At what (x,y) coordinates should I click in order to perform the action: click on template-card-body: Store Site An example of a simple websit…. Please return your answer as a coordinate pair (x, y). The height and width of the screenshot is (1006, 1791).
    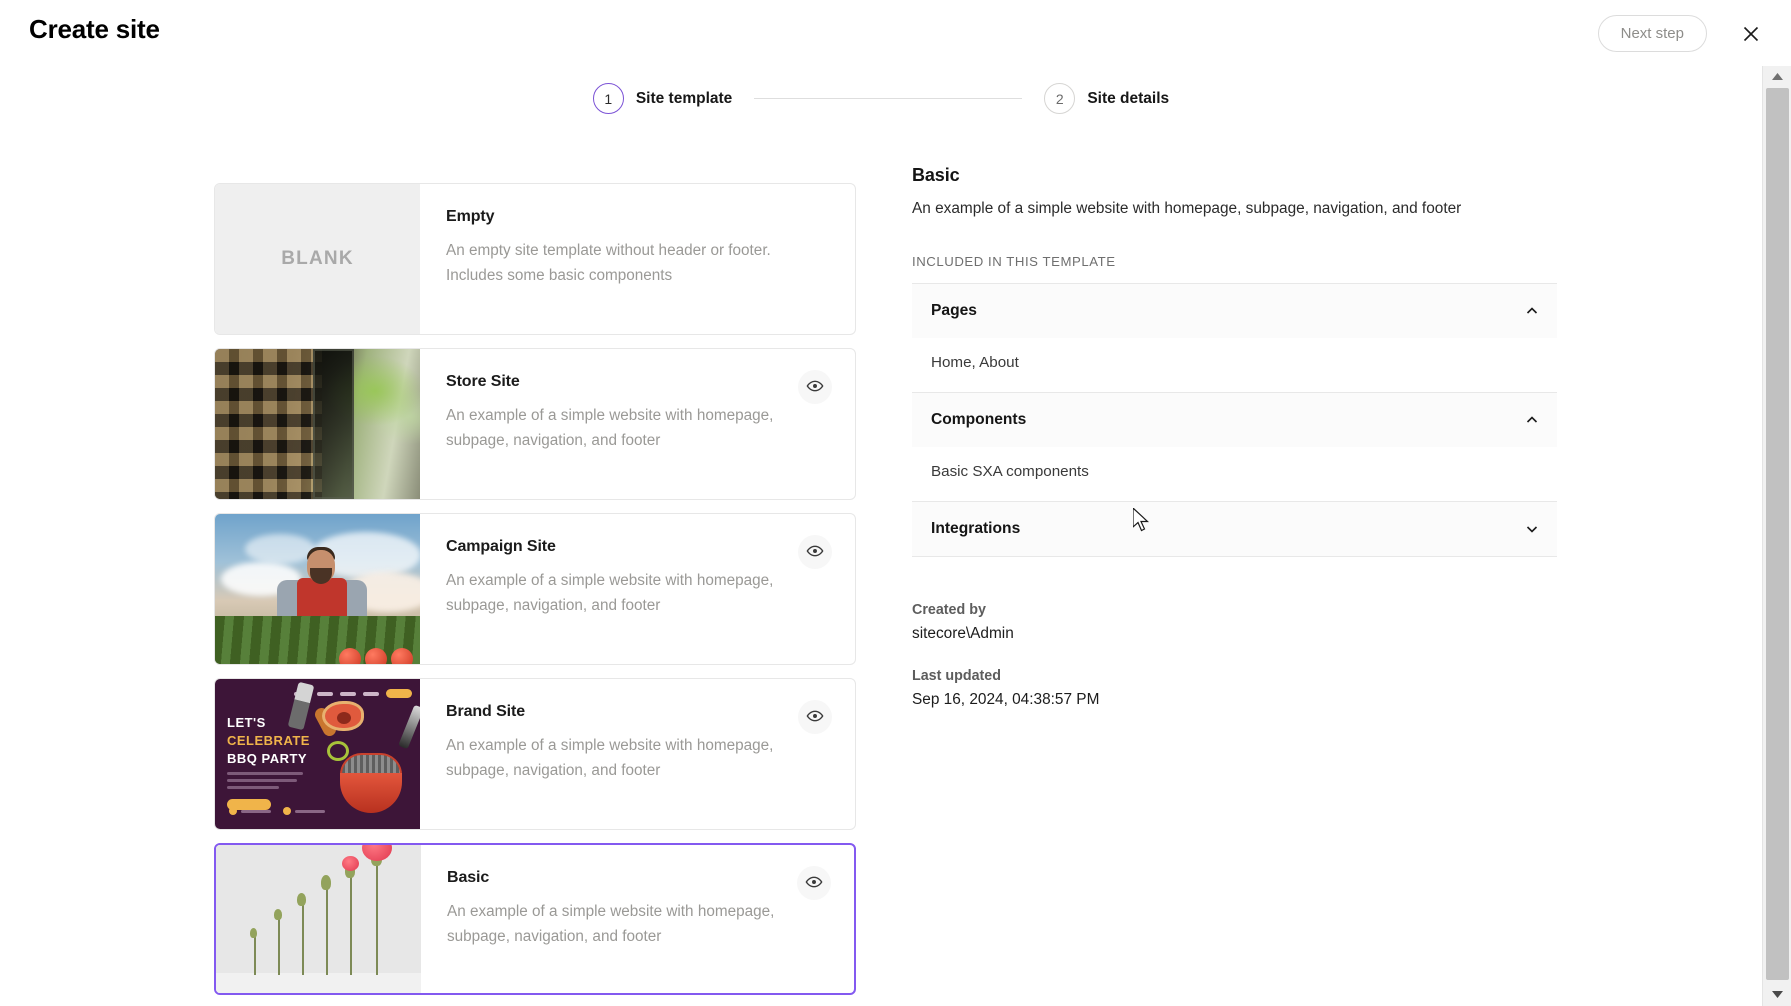
    Looking at the image, I should click on (637, 424).